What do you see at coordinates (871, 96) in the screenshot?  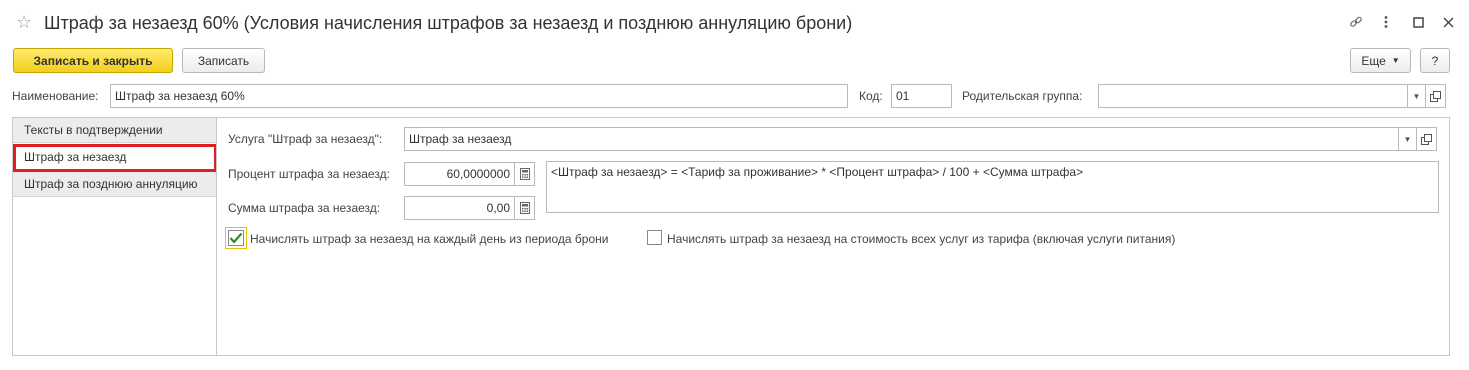 I see `code-label: Код:` at bounding box center [871, 96].